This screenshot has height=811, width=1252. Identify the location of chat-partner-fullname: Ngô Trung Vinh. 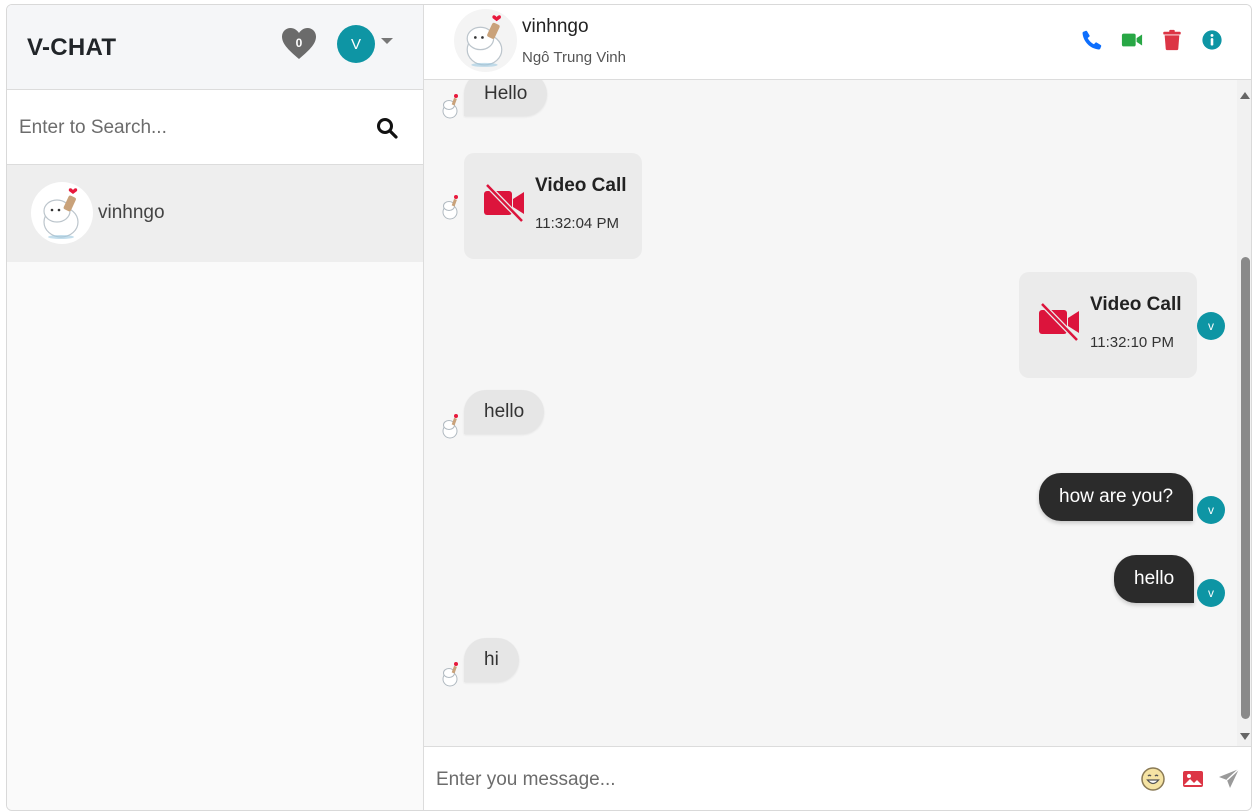
(574, 57).